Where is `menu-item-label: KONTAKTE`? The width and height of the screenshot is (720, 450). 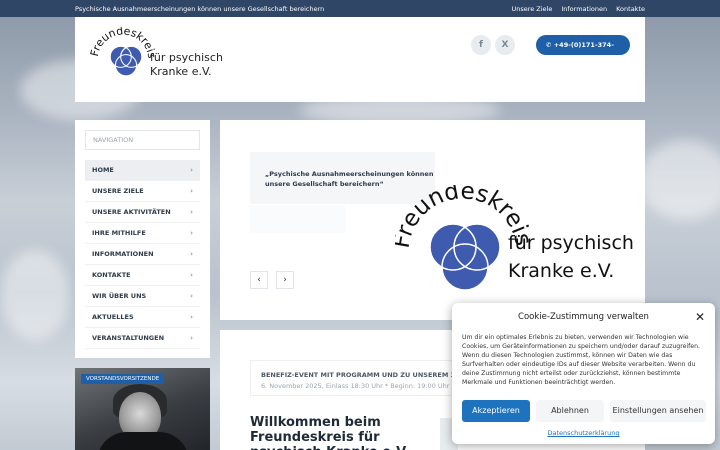 menu-item-label: KONTAKTE is located at coordinates (111, 275).